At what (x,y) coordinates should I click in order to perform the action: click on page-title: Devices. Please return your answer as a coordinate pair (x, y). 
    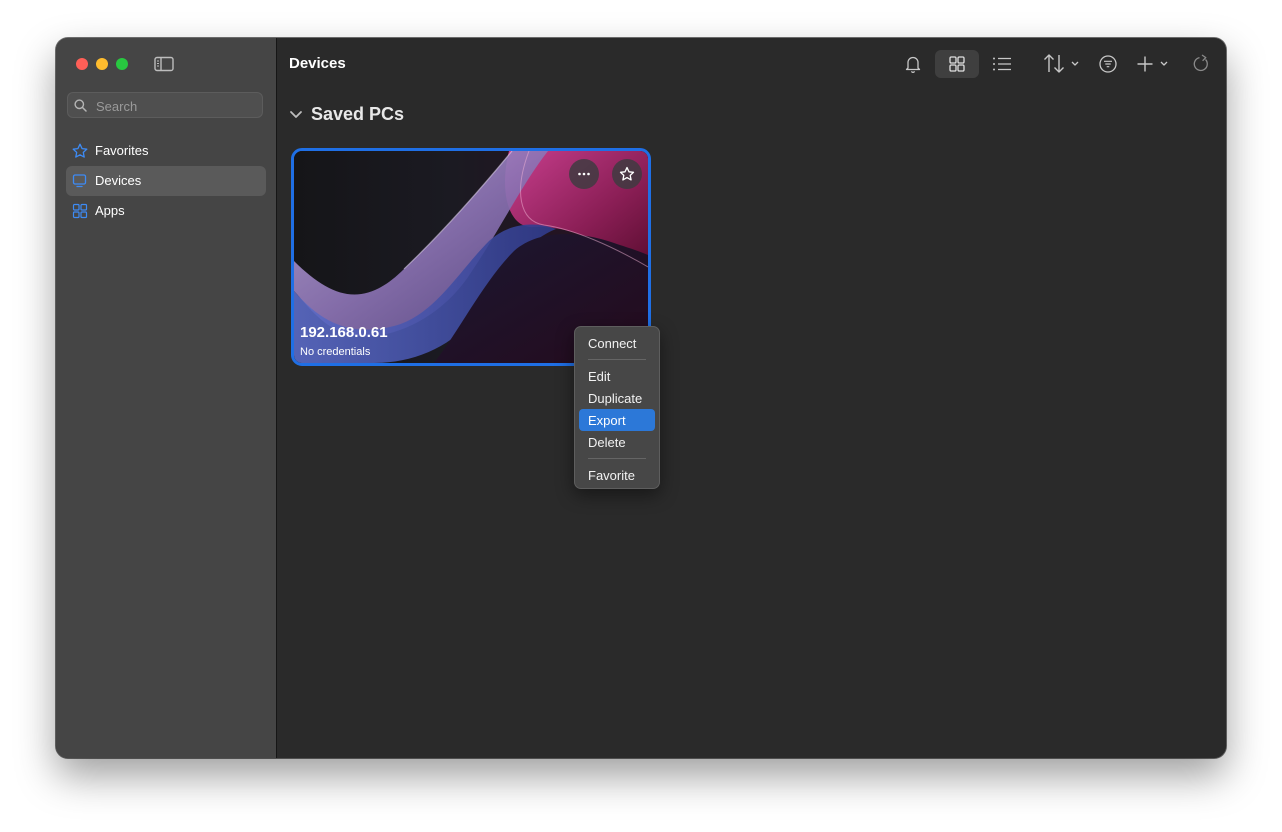
    Looking at the image, I should click on (317, 63).